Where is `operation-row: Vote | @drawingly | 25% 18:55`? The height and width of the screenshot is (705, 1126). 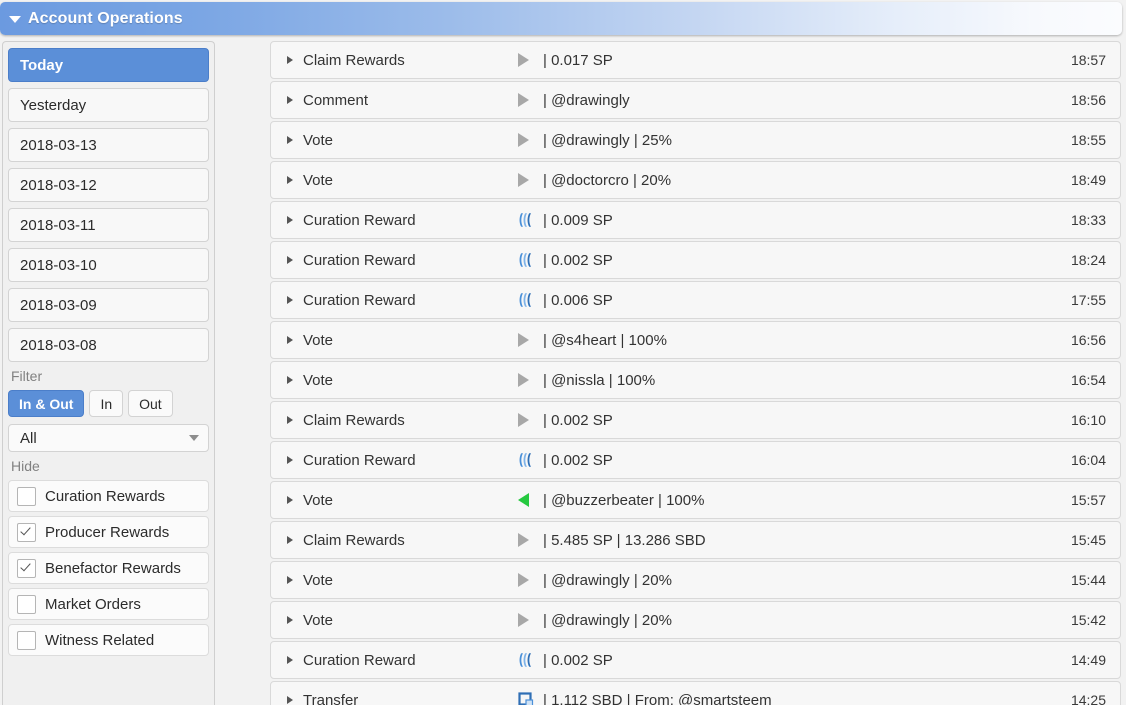
operation-row: Vote | @drawingly | 25% 18:55 is located at coordinates (695, 140).